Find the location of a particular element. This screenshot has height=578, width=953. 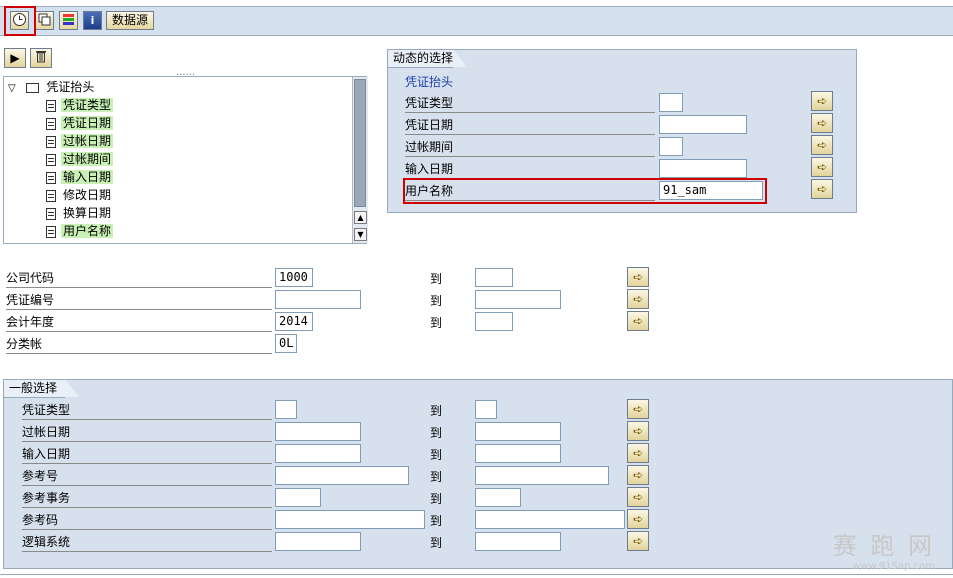

reference-key-input is located at coordinates (350, 519).